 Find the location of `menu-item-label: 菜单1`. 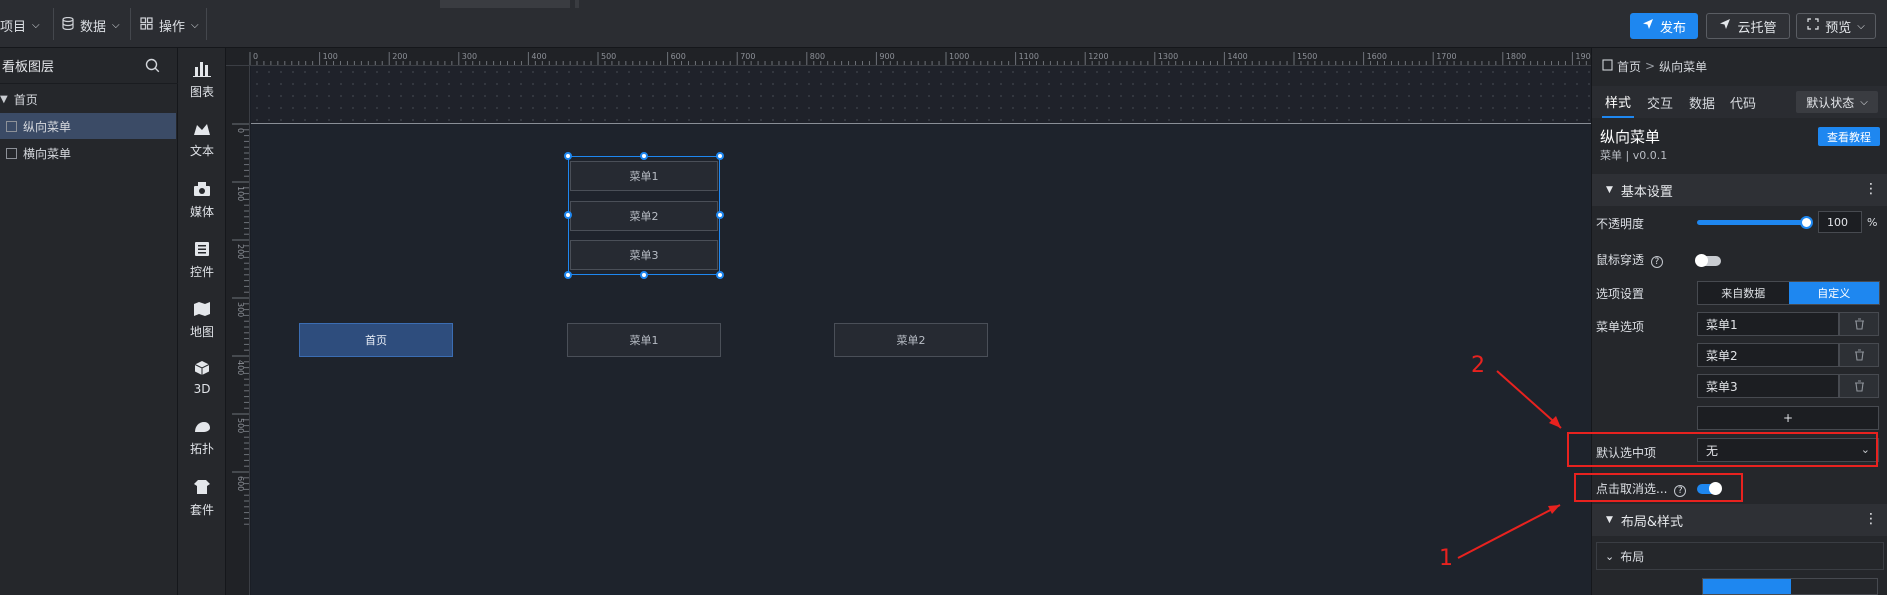

menu-item-label: 菜单1 is located at coordinates (644, 176).